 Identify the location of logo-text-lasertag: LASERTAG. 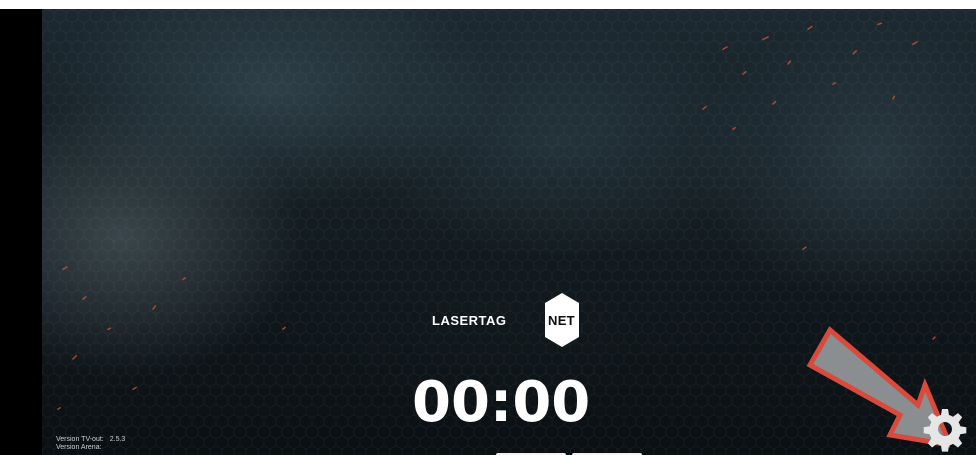
(469, 320).